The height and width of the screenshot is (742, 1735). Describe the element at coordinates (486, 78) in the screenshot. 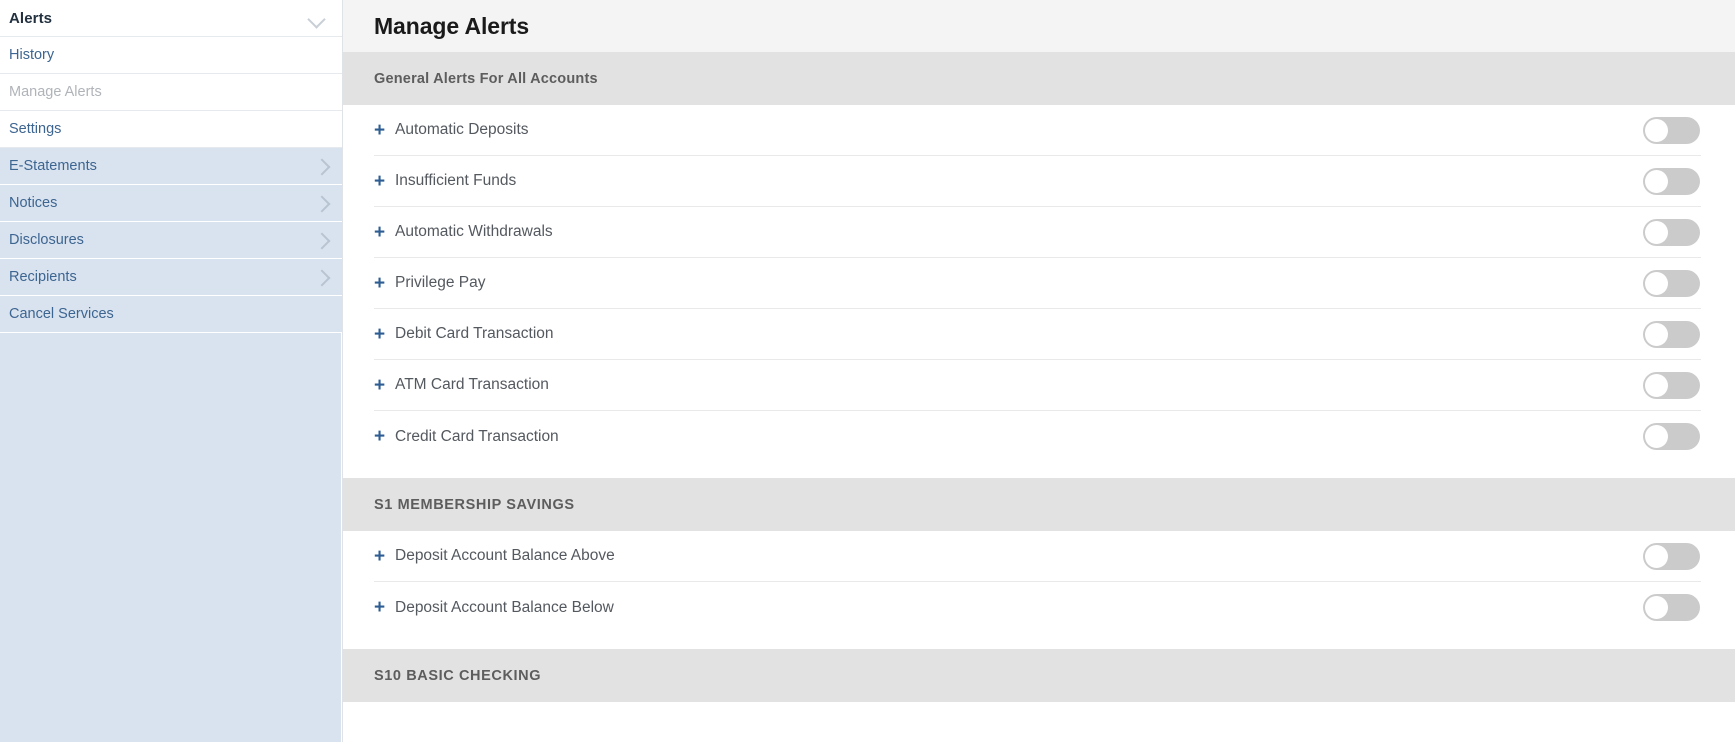

I see `section-title: General Alerts For All Accounts` at that location.